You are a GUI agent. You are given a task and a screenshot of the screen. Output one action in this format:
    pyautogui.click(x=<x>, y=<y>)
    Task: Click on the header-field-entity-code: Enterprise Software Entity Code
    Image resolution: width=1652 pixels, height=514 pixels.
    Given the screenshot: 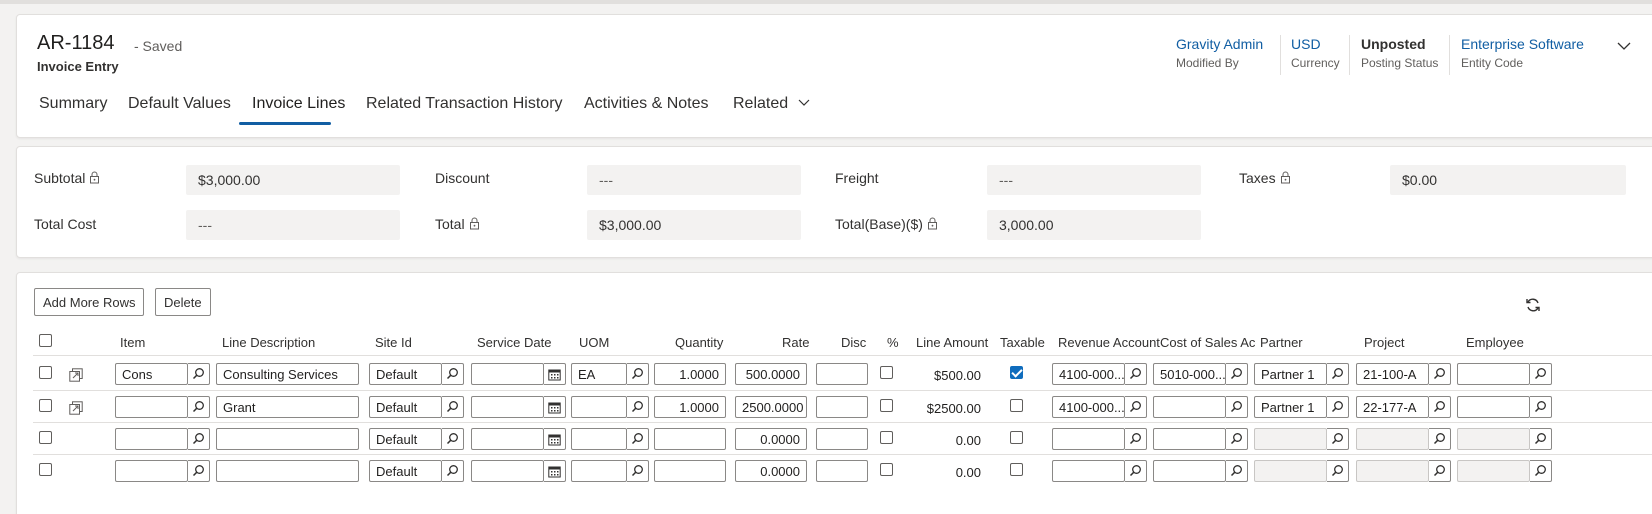 What is the action you would take?
    pyautogui.click(x=1522, y=53)
    